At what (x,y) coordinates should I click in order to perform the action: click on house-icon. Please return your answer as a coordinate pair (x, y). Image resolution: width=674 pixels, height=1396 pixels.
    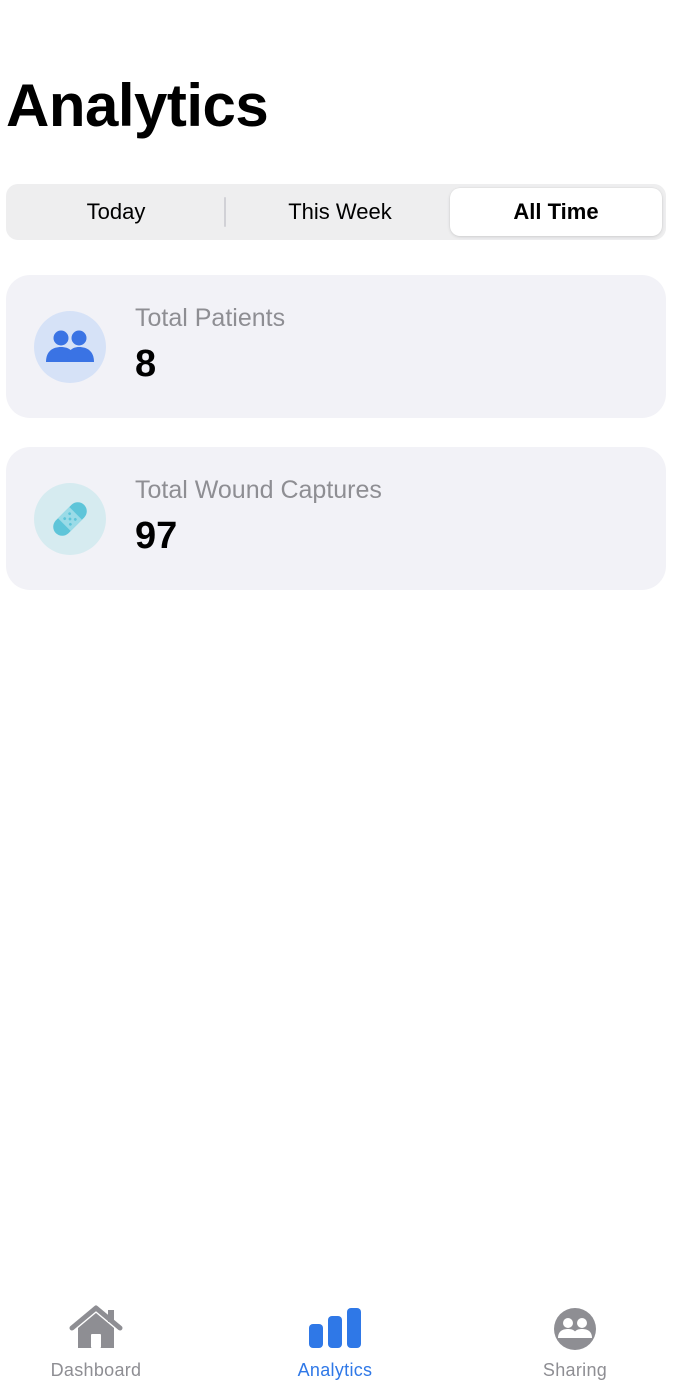
    Looking at the image, I should click on (96, 1326).